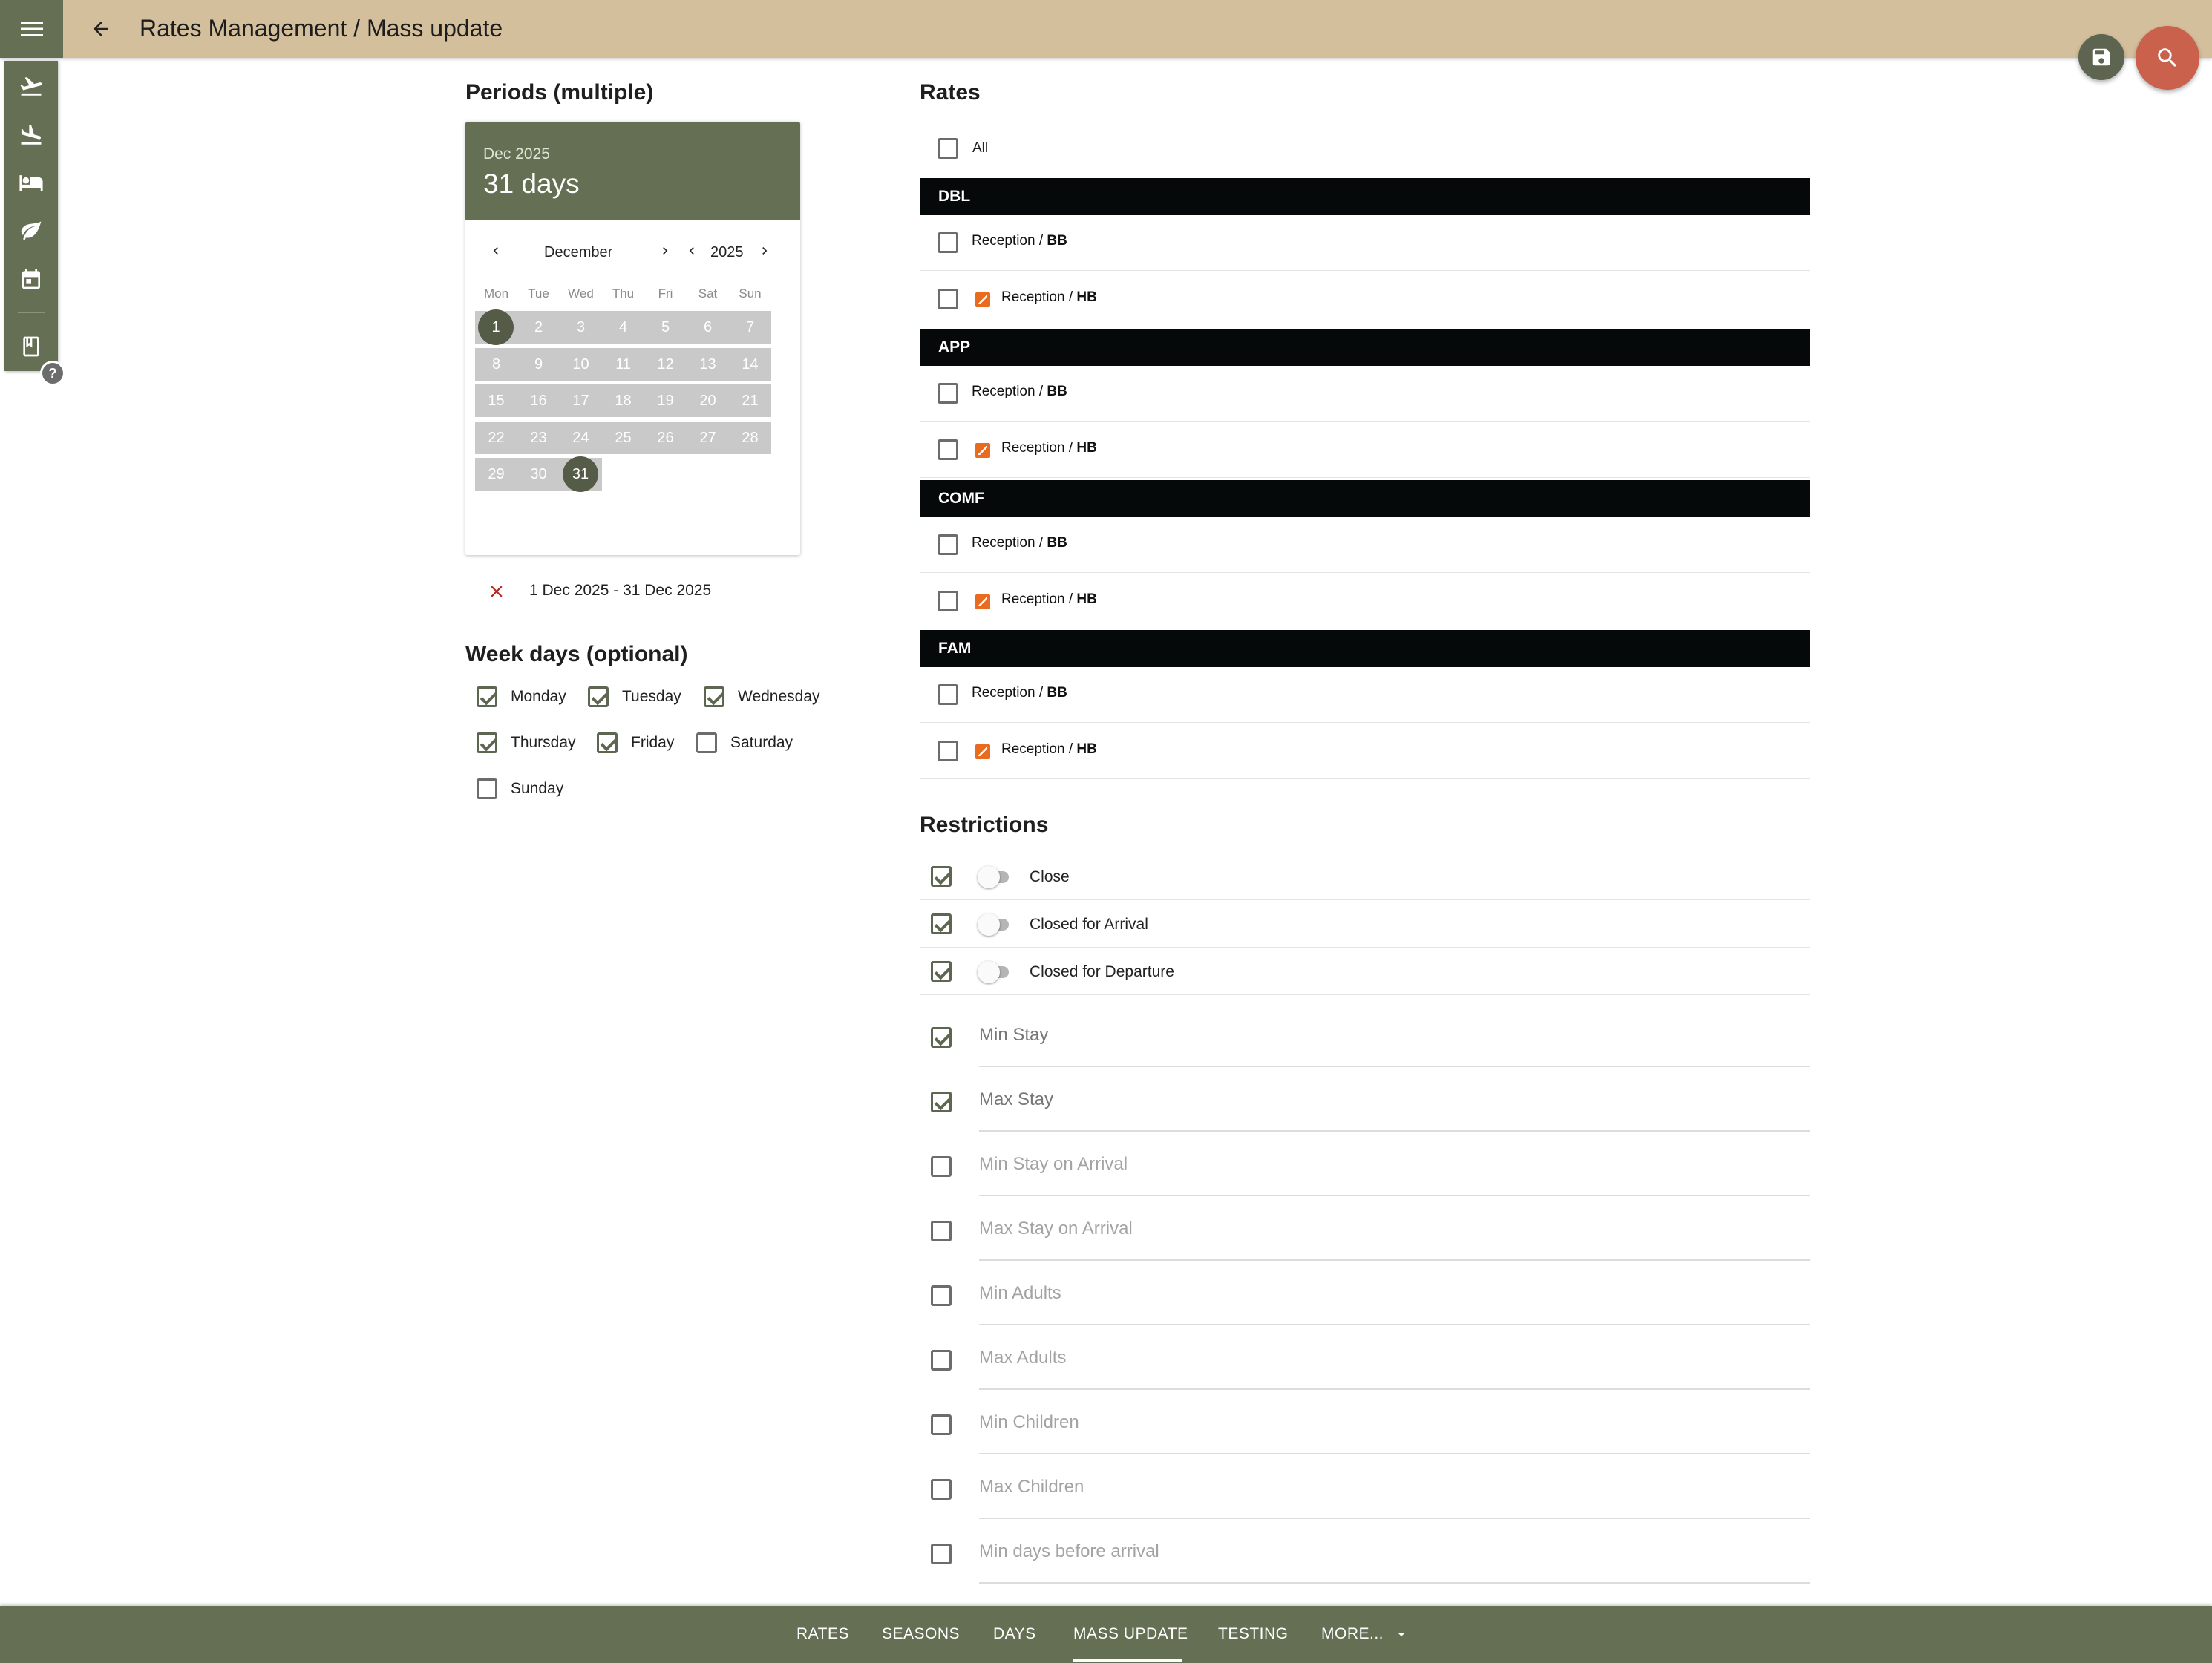 This screenshot has width=2212, height=1663. I want to click on weekday-checkbox-friday, so click(607, 742).